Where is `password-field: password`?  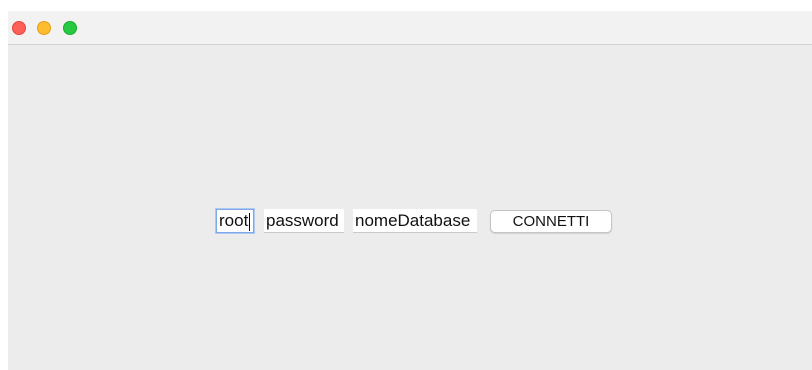
password-field: password is located at coordinates (304, 221).